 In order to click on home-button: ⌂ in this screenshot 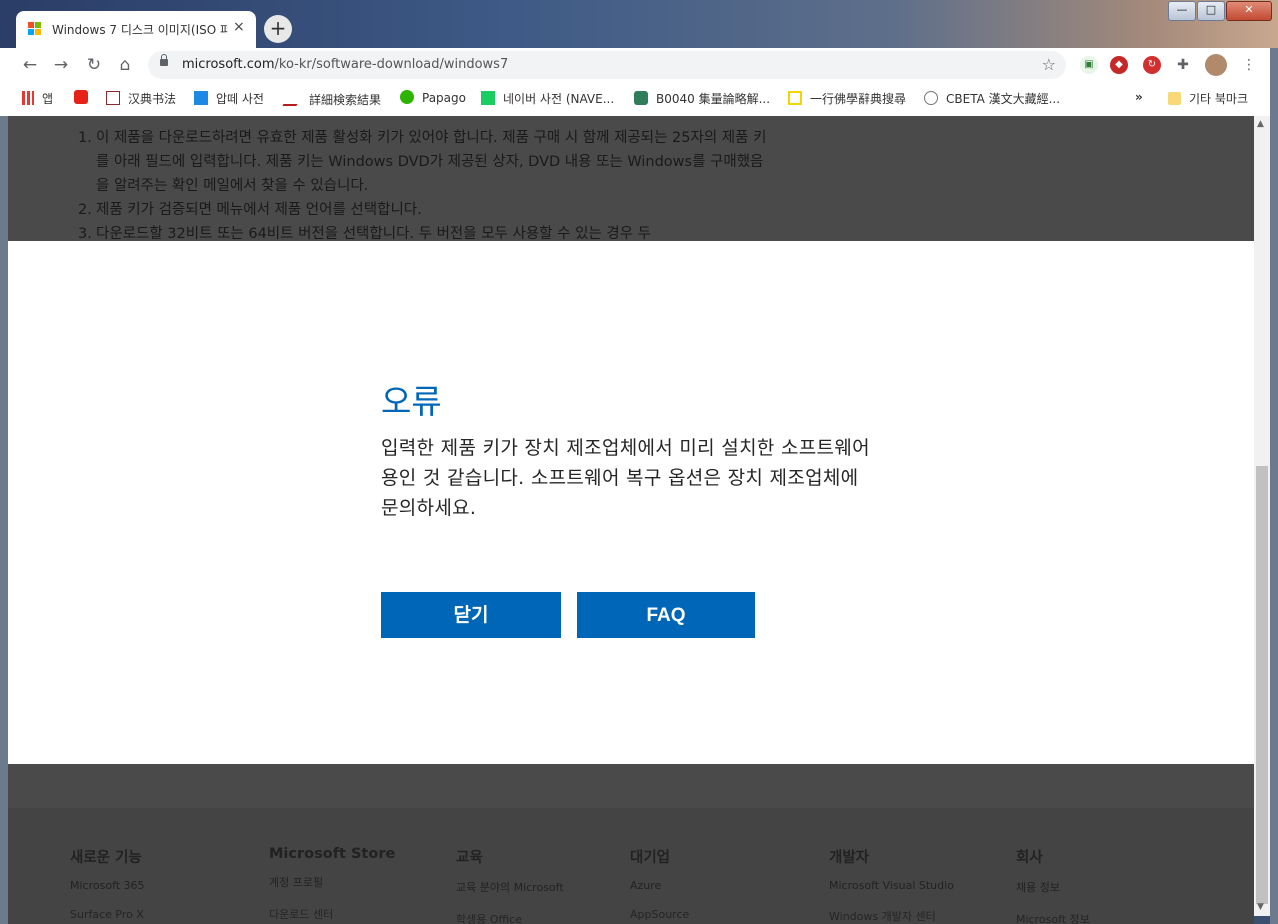, I will do `click(125, 65)`.